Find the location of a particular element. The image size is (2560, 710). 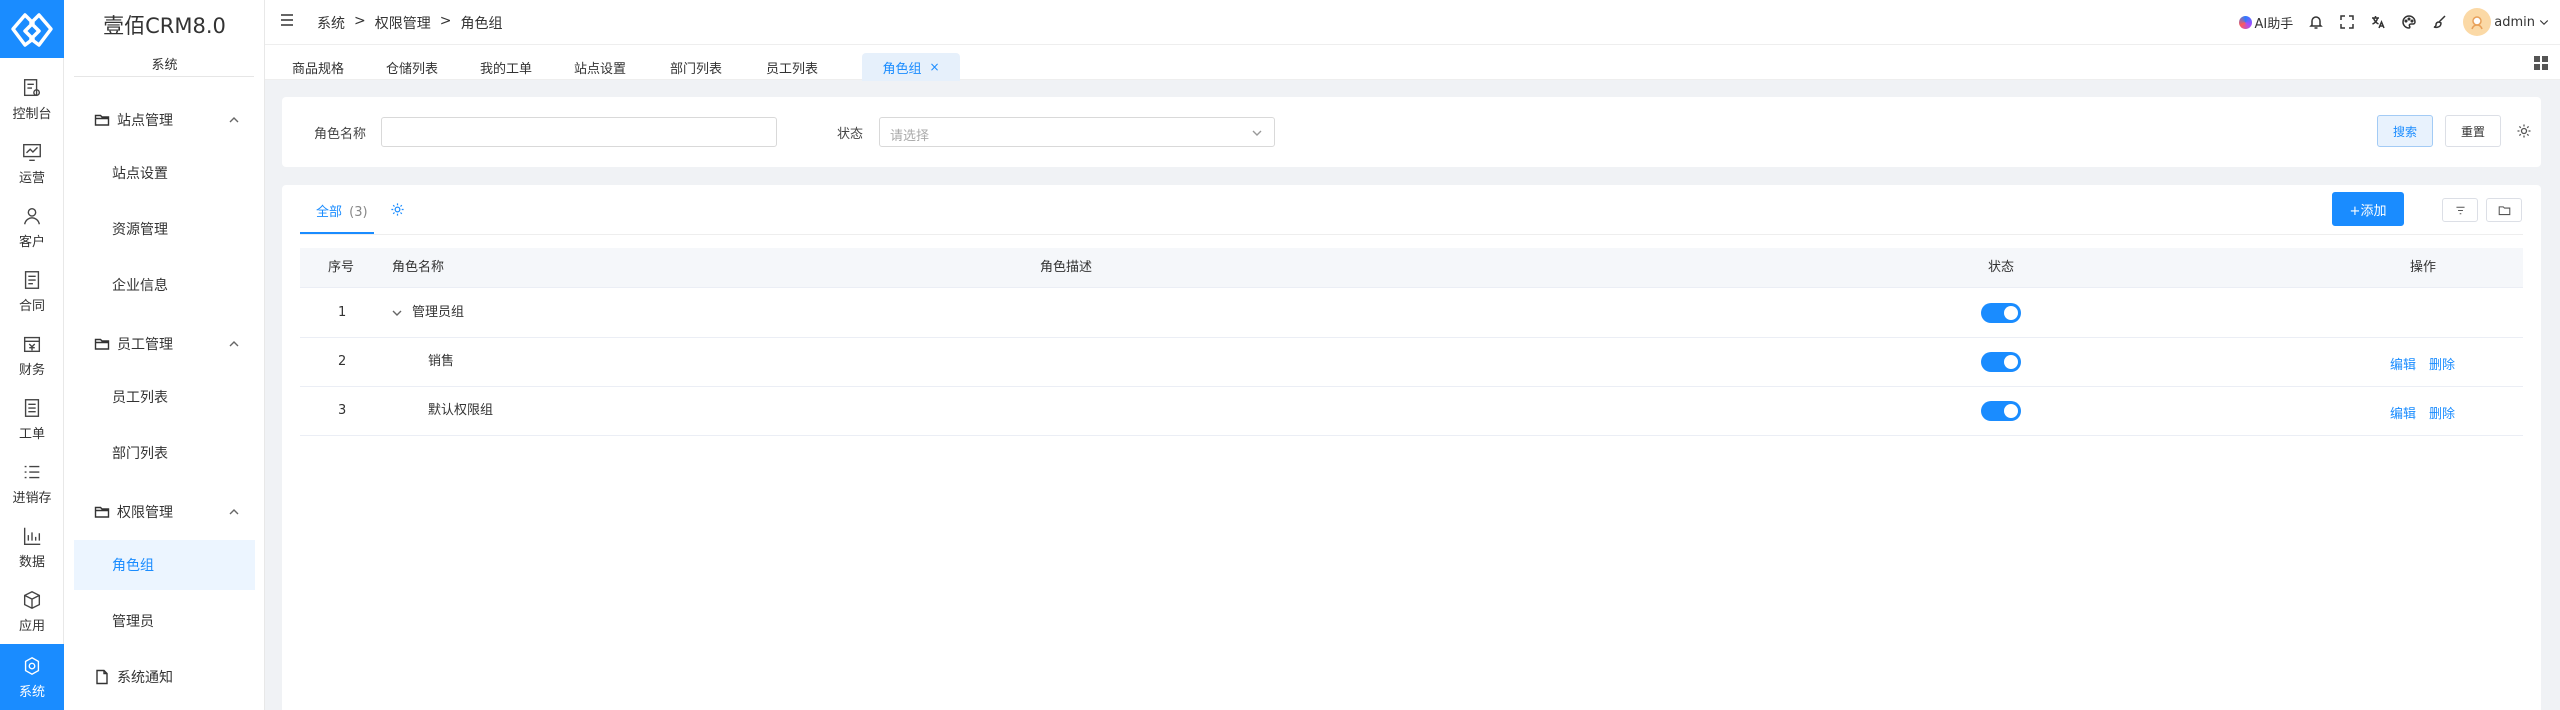

settings-icon is located at coordinates (397, 209).